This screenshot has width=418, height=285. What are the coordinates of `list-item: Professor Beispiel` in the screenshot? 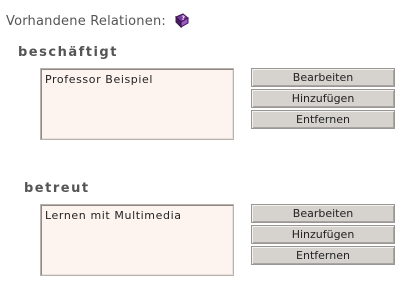 It's located at (137, 80).